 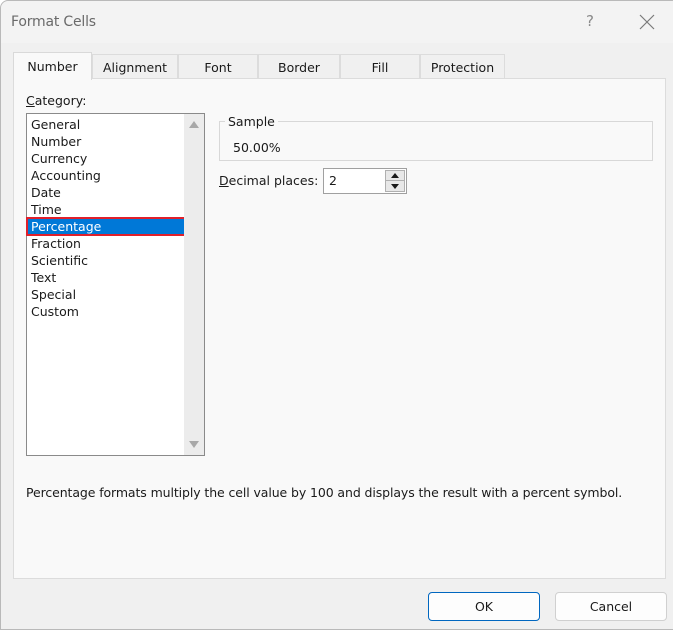 I want to click on up-arrow-icon, so click(x=395, y=175).